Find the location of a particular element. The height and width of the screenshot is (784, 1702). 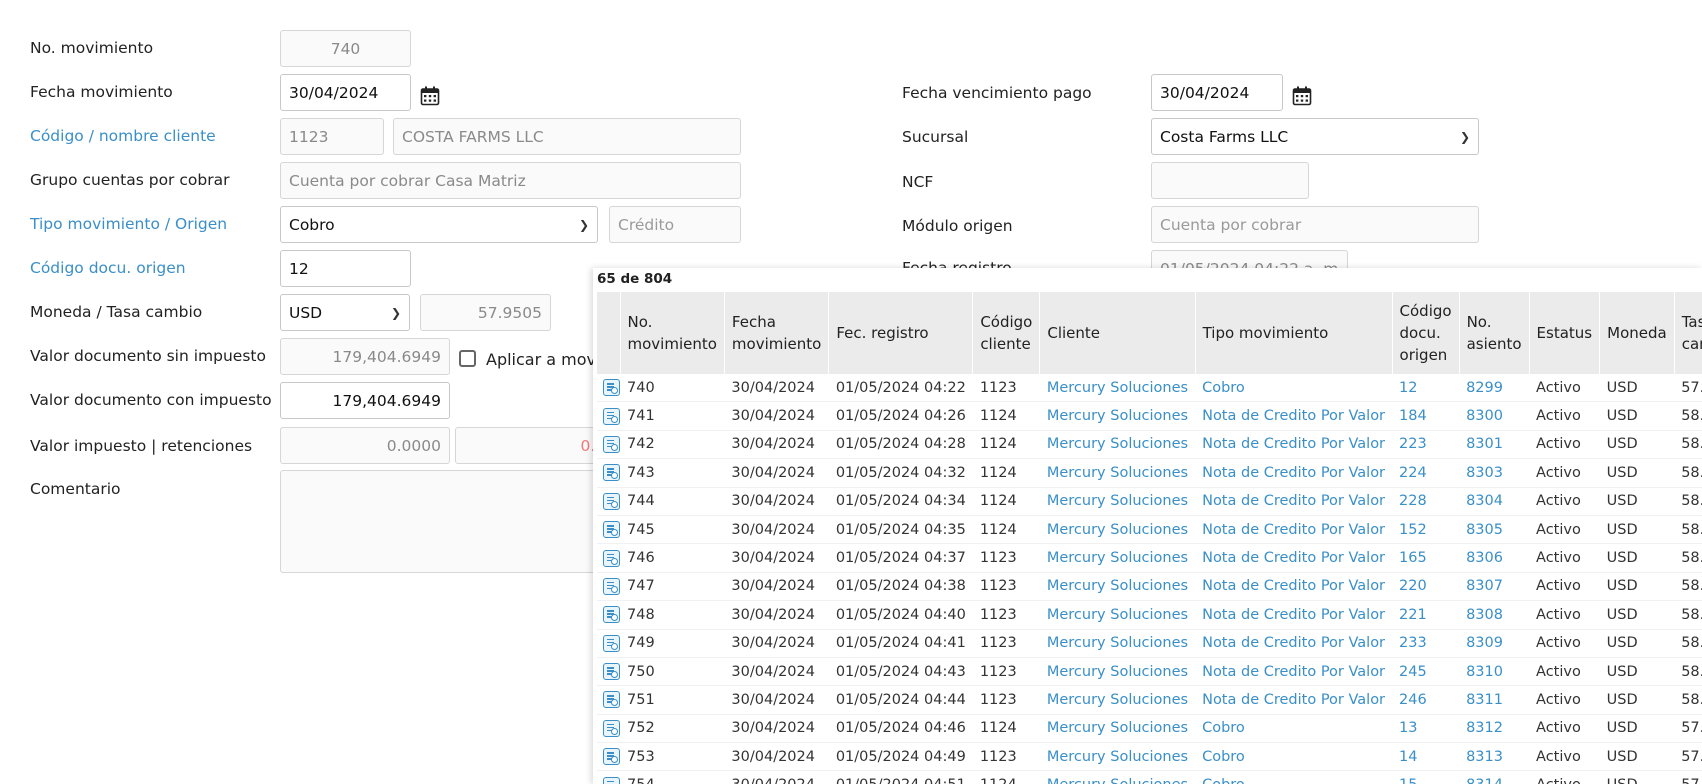

header-codigo-cliente: Código cliente is located at coordinates (1006, 333).